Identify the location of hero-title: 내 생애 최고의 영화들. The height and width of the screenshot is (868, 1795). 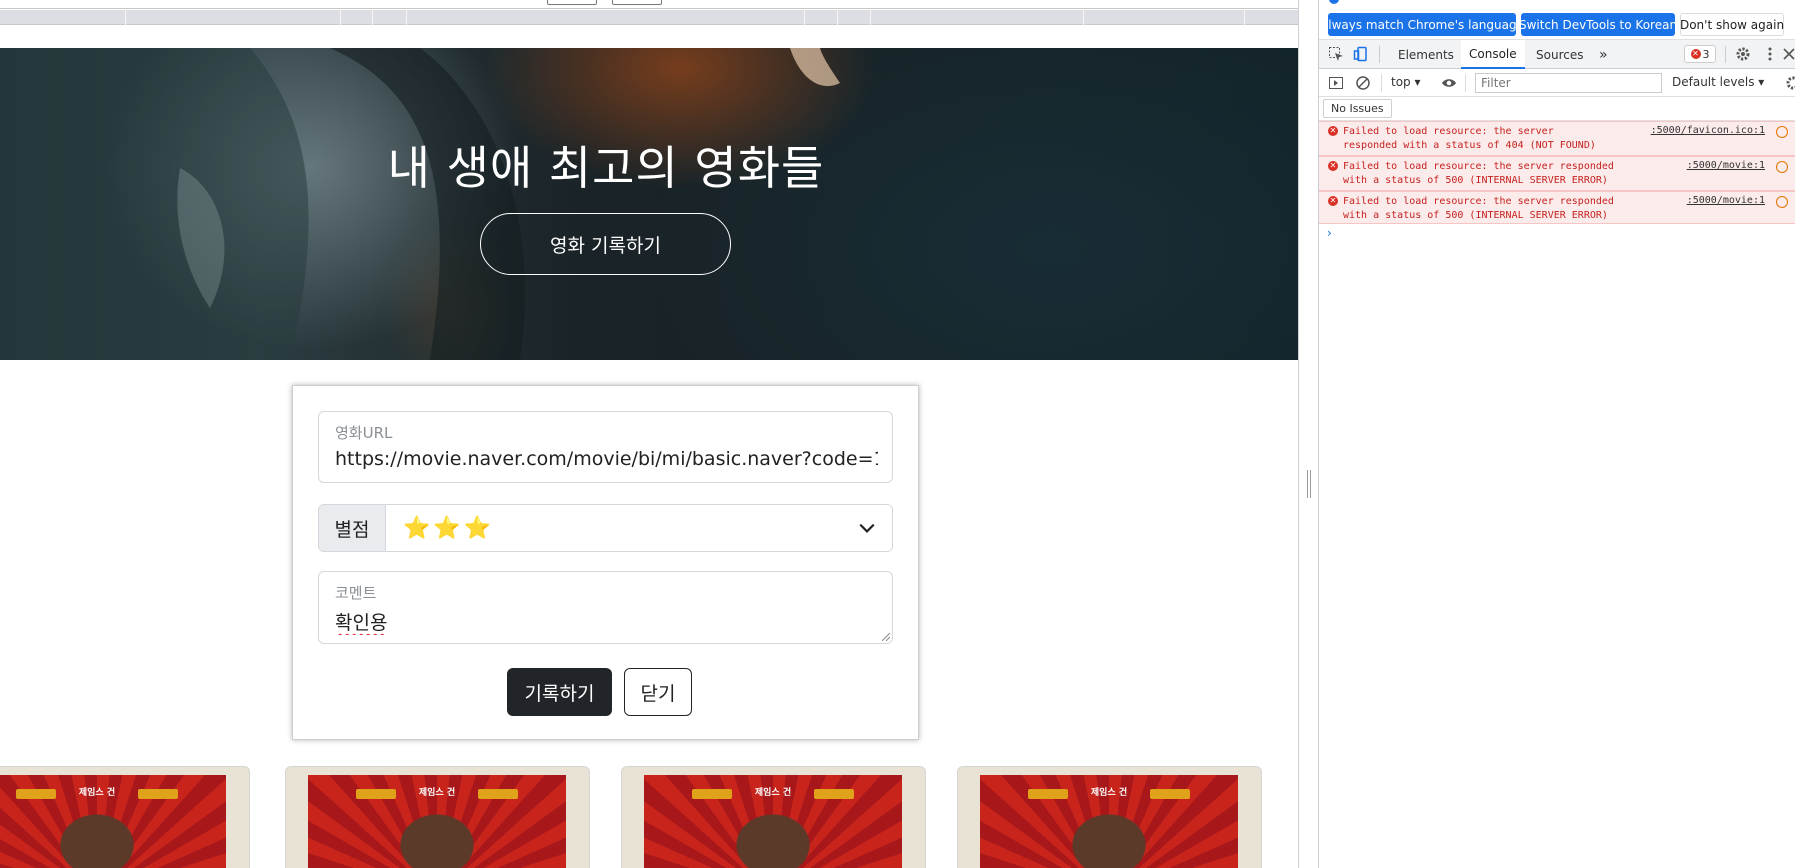
(606, 168).